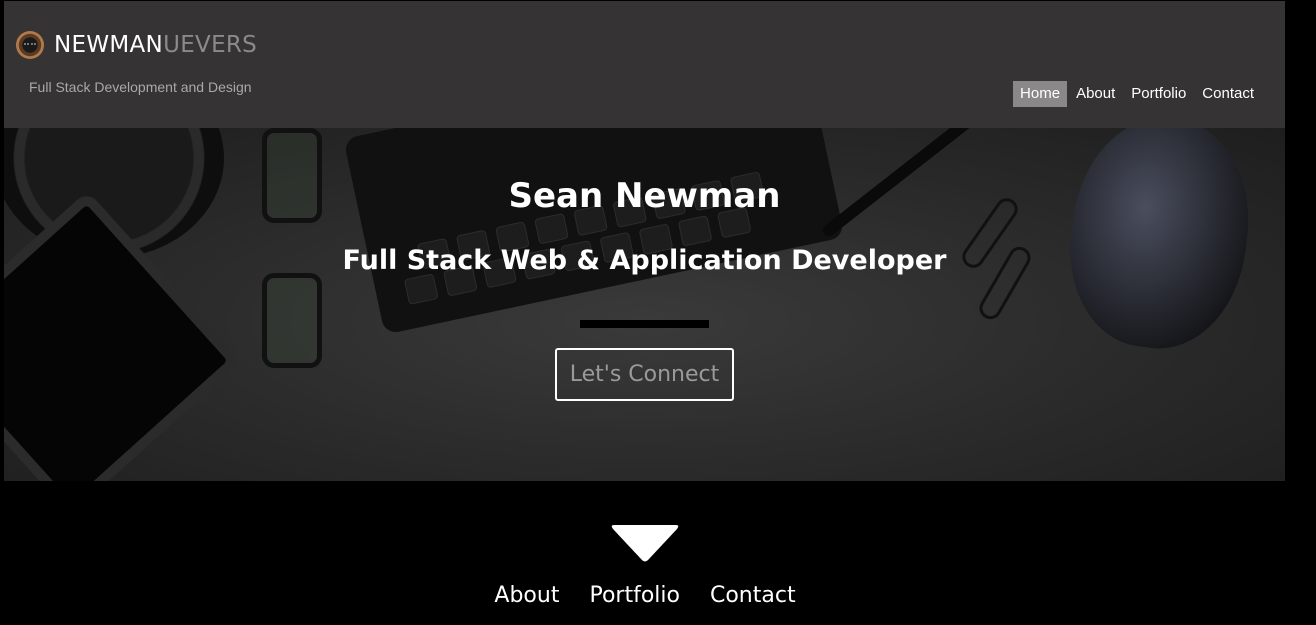  What do you see at coordinates (1040, 94) in the screenshot?
I see `nav-home: Home` at bounding box center [1040, 94].